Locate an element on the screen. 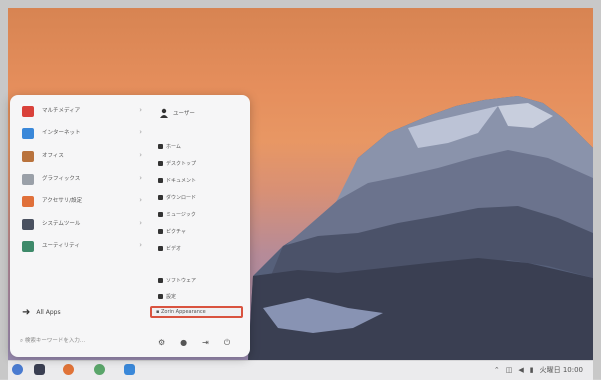  place-pictures: ピクチャ is located at coordinates (172, 233).